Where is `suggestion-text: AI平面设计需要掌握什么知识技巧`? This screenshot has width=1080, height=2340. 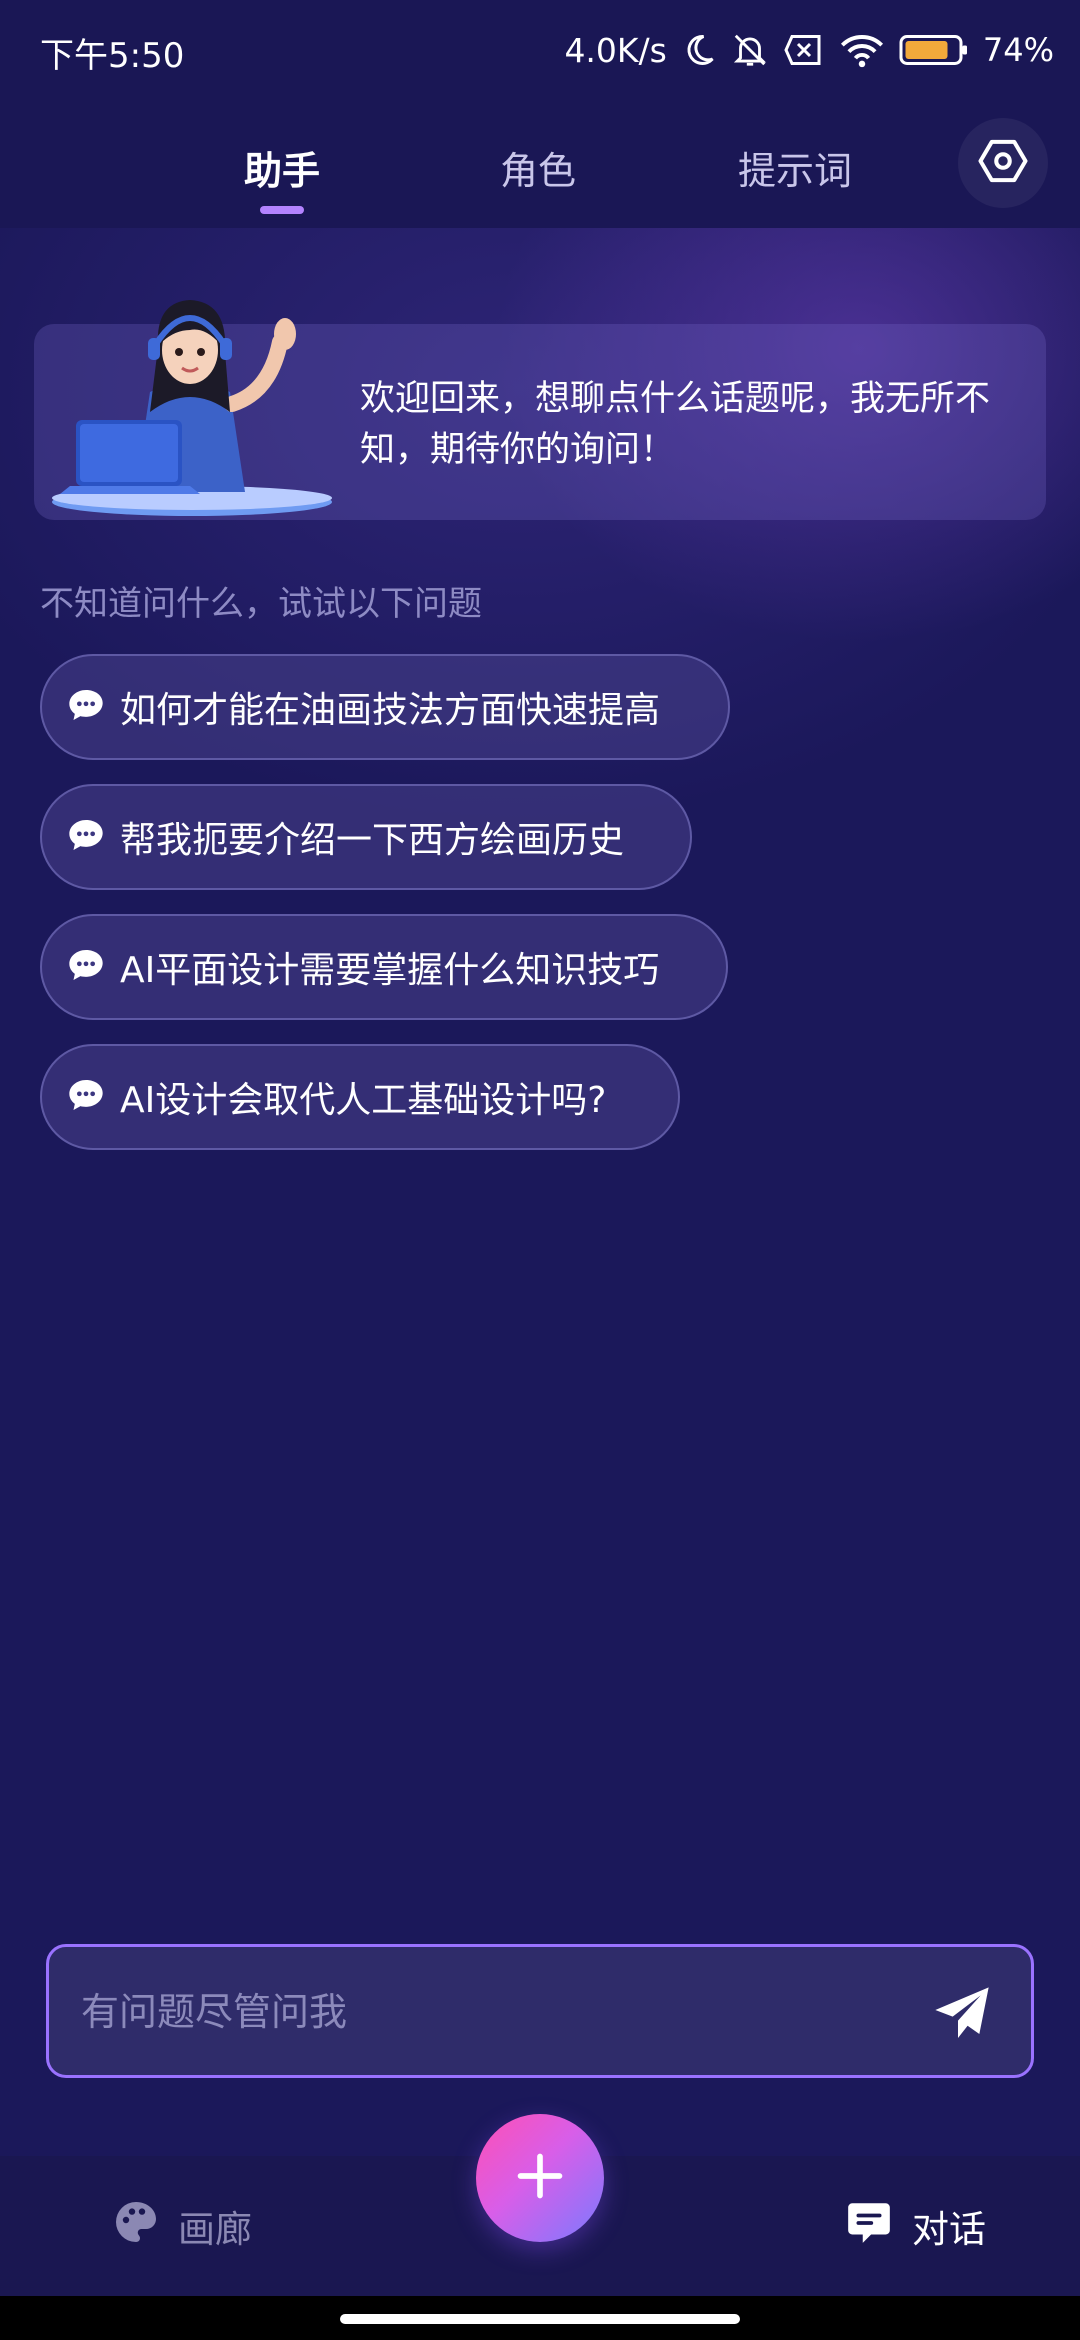
suggestion-text: AI平面设计需要掌握什么知识技巧 is located at coordinates (390, 970).